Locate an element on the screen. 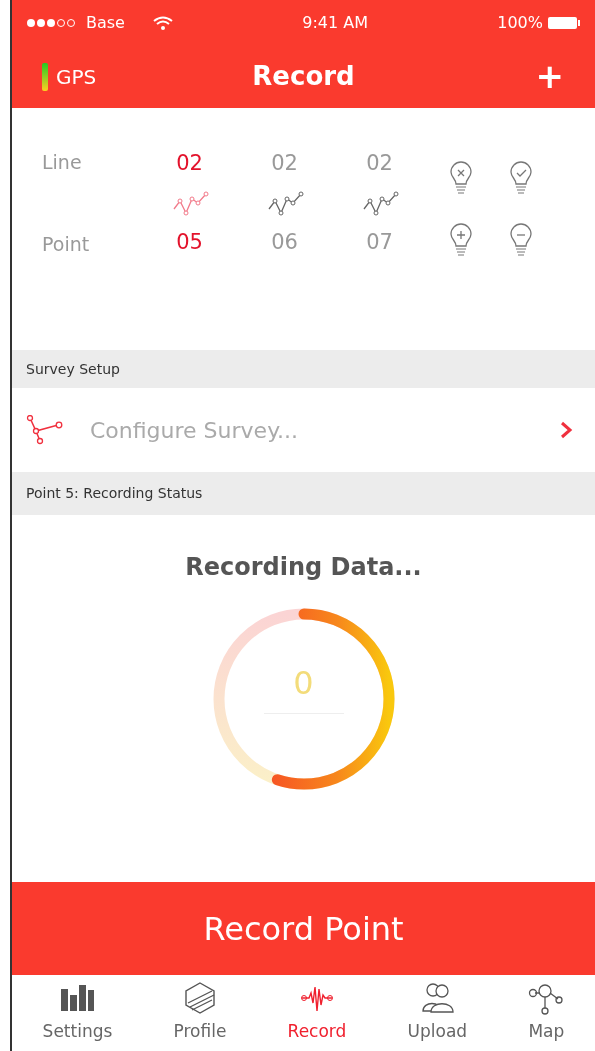 The image size is (595, 1051). bulb-plus-icon is located at coordinates (461, 239).